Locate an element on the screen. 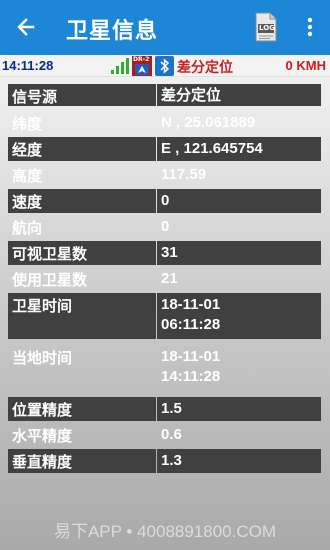 The image size is (330, 550). overflow-menu-button is located at coordinates (310, 27).